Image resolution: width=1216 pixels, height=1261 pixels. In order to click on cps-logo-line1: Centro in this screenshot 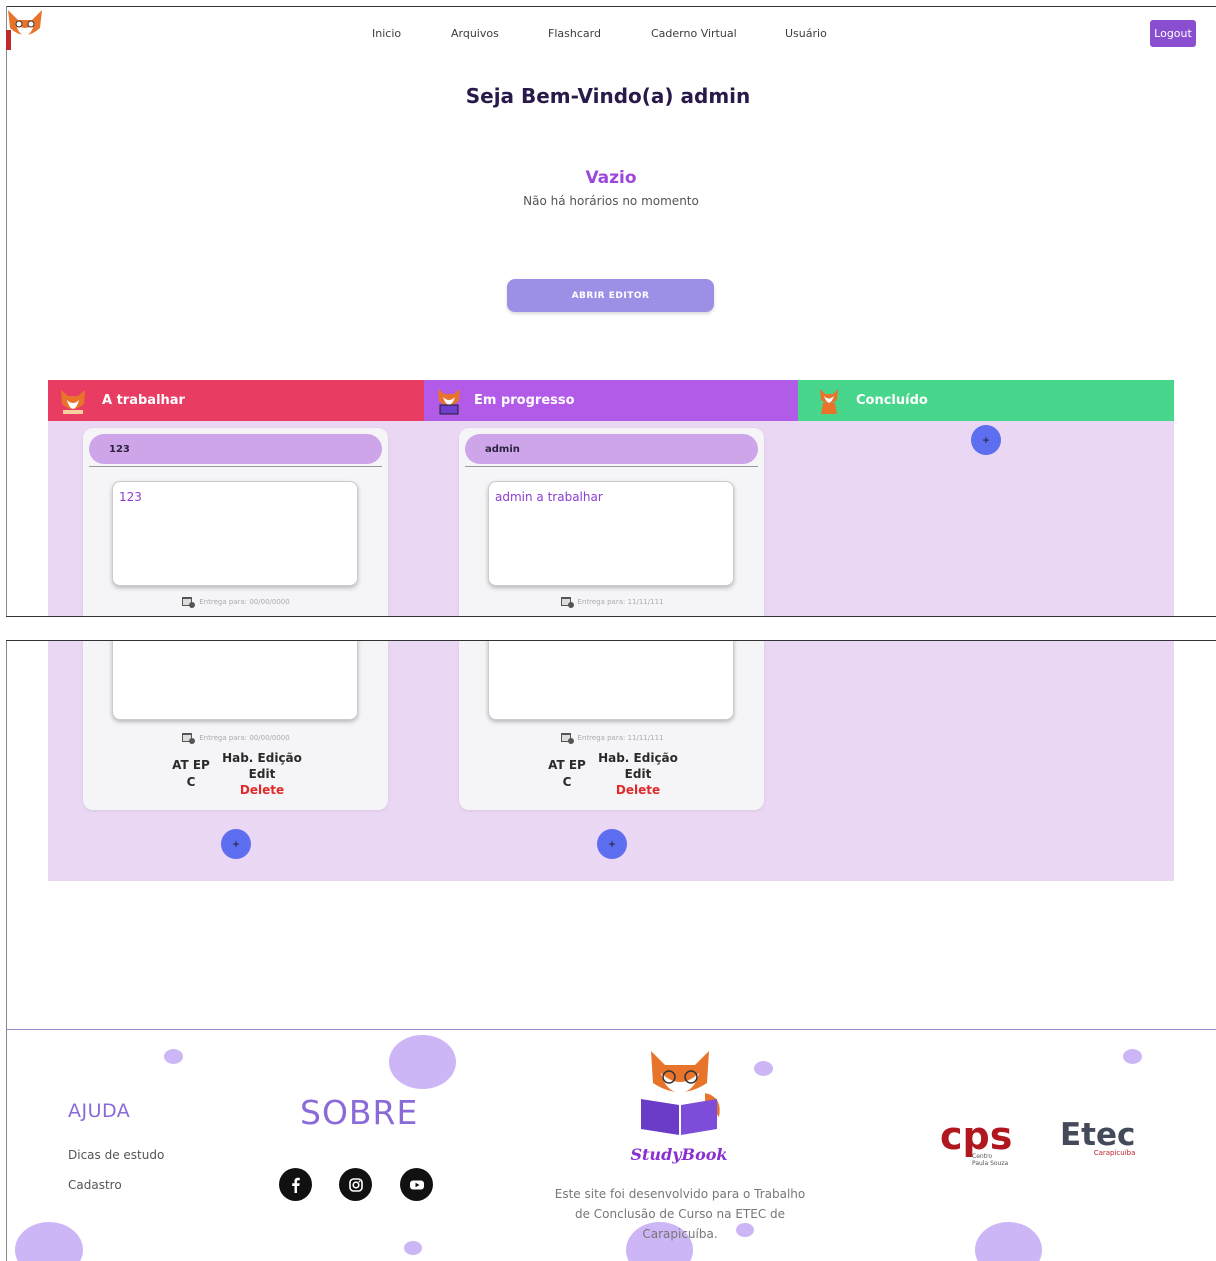, I will do `click(982, 1156)`.